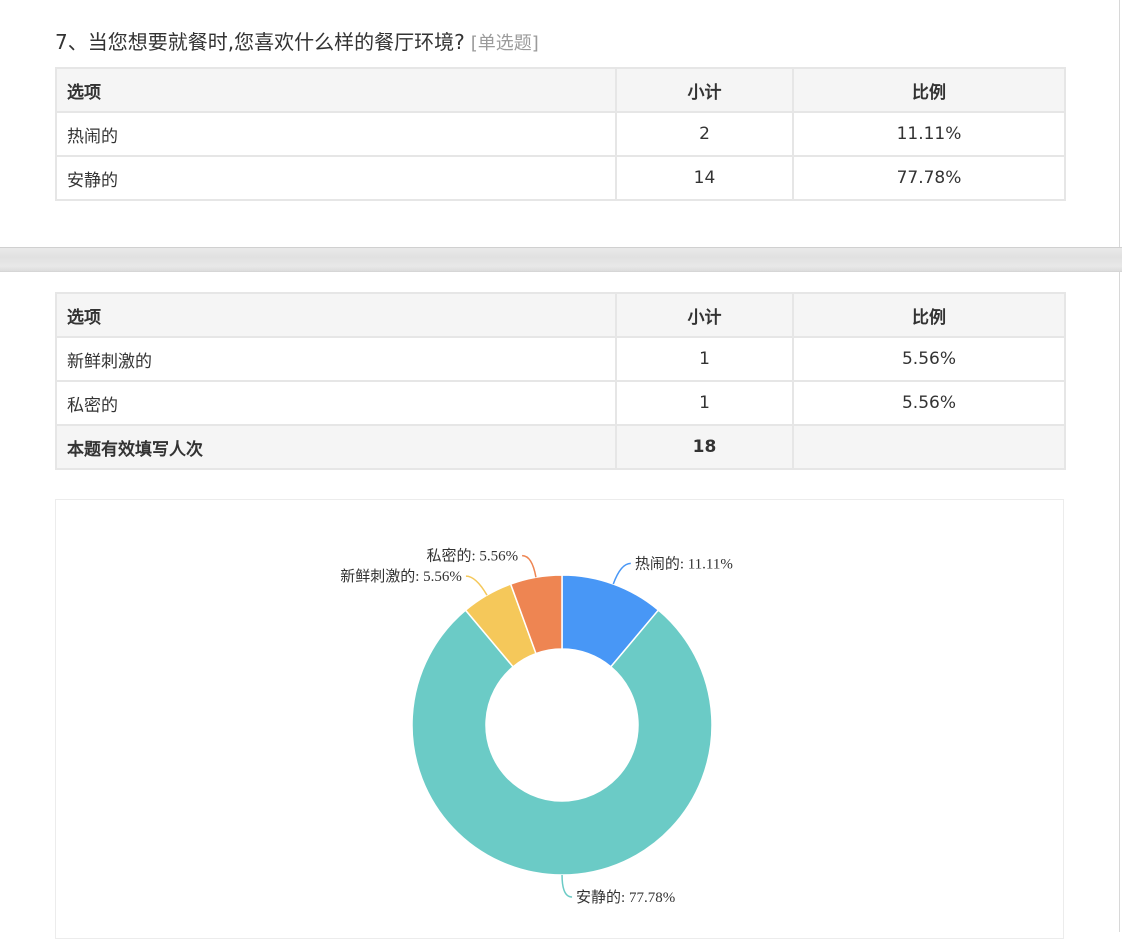 The image size is (1122, 939). I want to click on row-count: 2, so click(704, 134).